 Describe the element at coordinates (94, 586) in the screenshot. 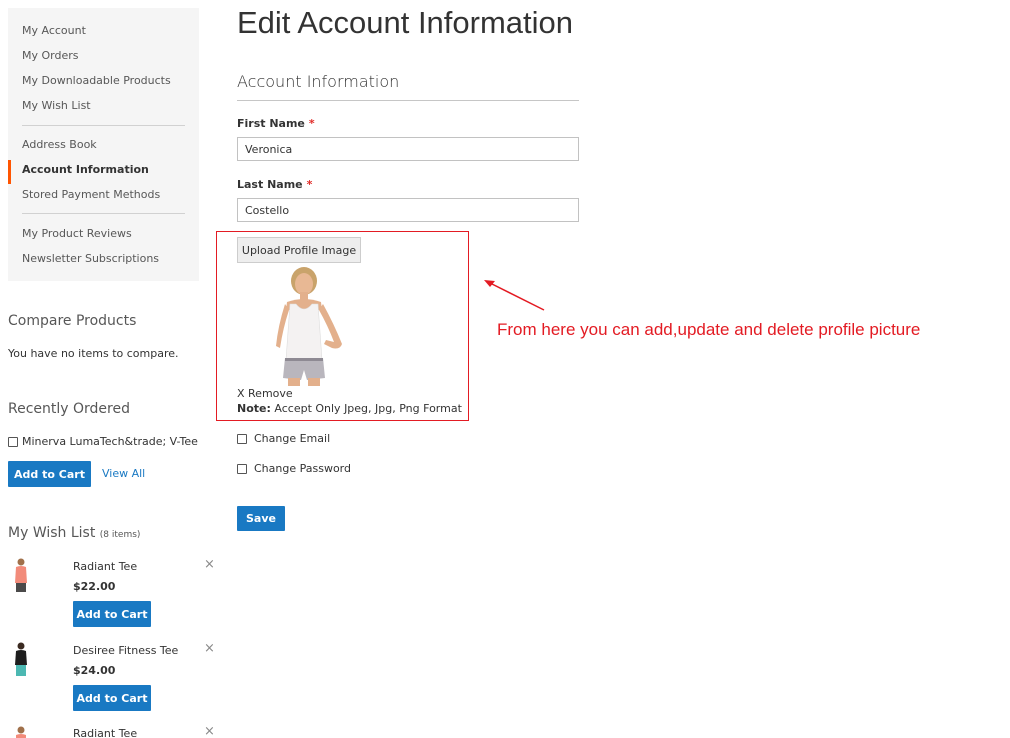

I see `wishlist-item-price: $22.00` at that location.